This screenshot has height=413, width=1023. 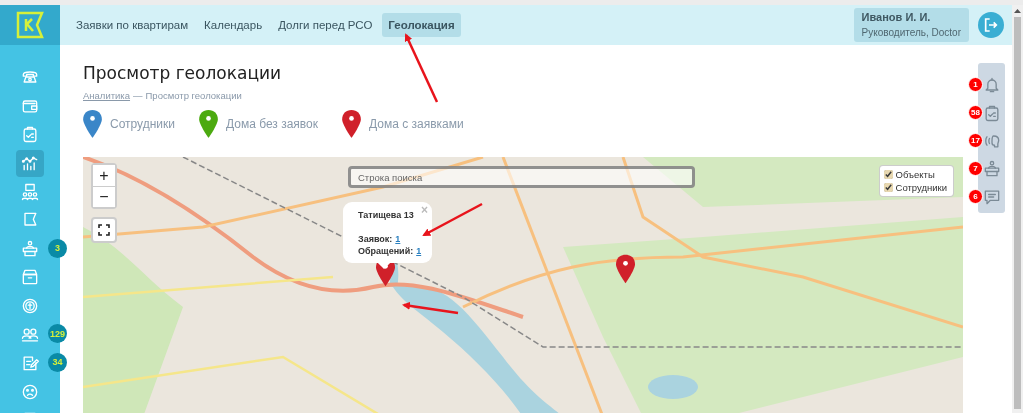 I want to click on nav-tab: Долги перед РСО, so click(x=325, y=25).